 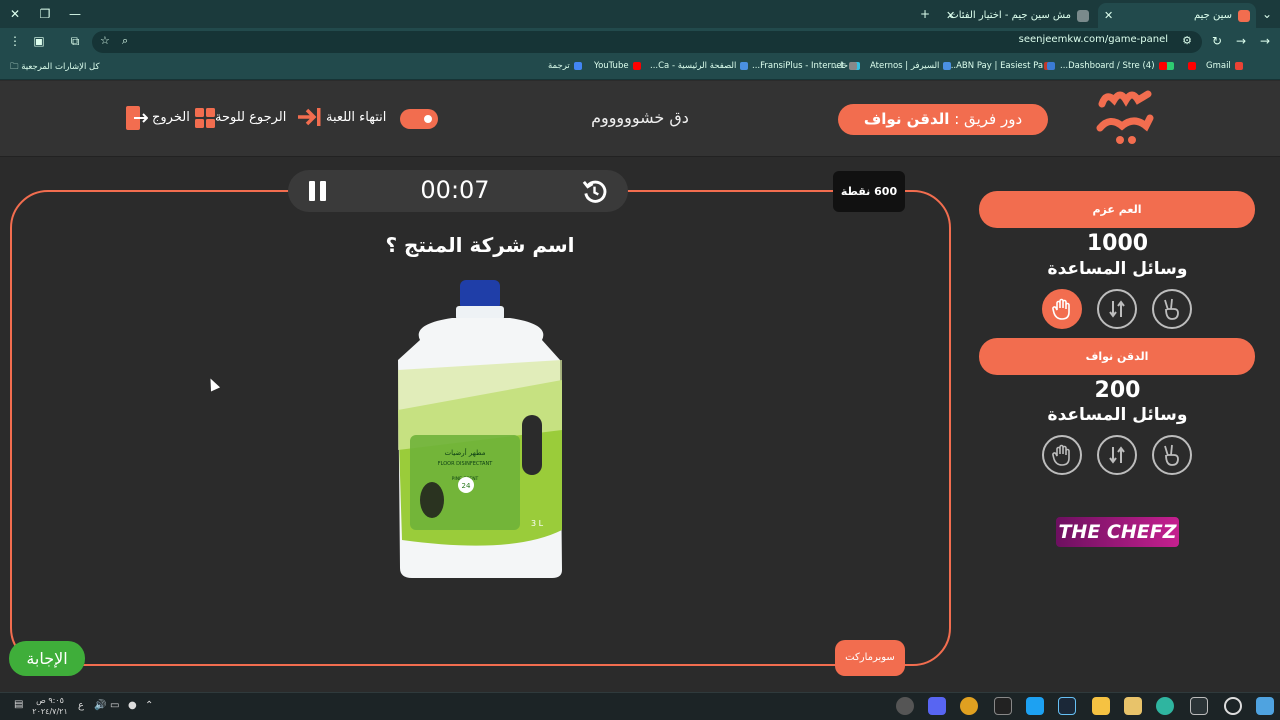 What do you see at coordinates (1083, 16) in the screenshot?
I see `globe-icon` at bounding box center [1083, 16].